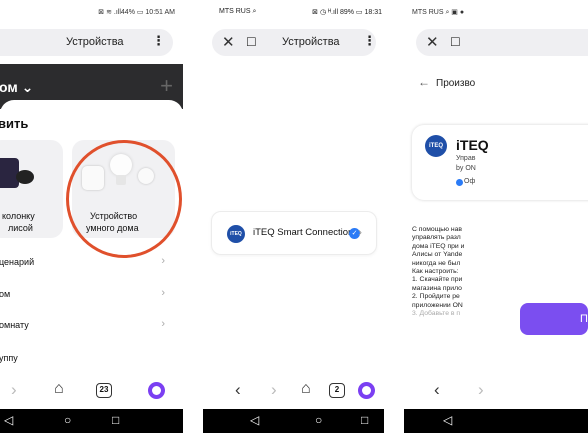 The width and height of the screenshot is (588, 433). I want to click on card-speaker: колонку лисой, so click(31, 189).